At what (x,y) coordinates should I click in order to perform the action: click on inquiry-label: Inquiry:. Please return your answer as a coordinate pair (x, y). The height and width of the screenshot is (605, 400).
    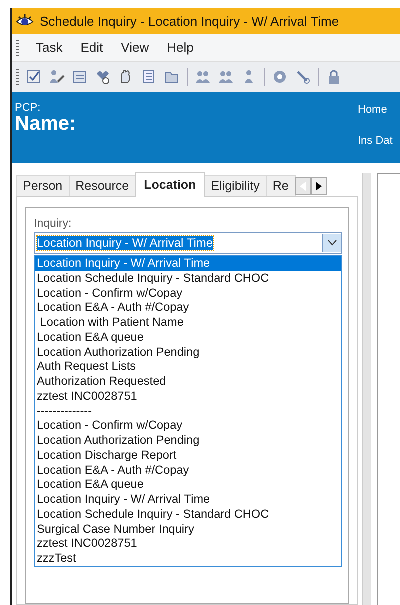
    Looking at the image, I should click on (53, 224).